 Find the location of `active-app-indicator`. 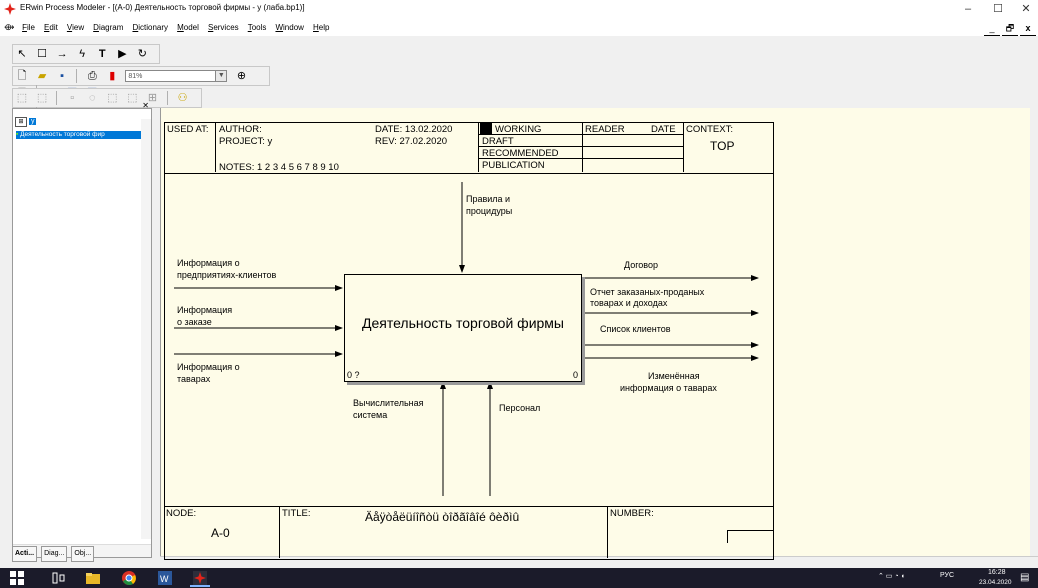

active-app-indicator is located at coordinates (200, 586).